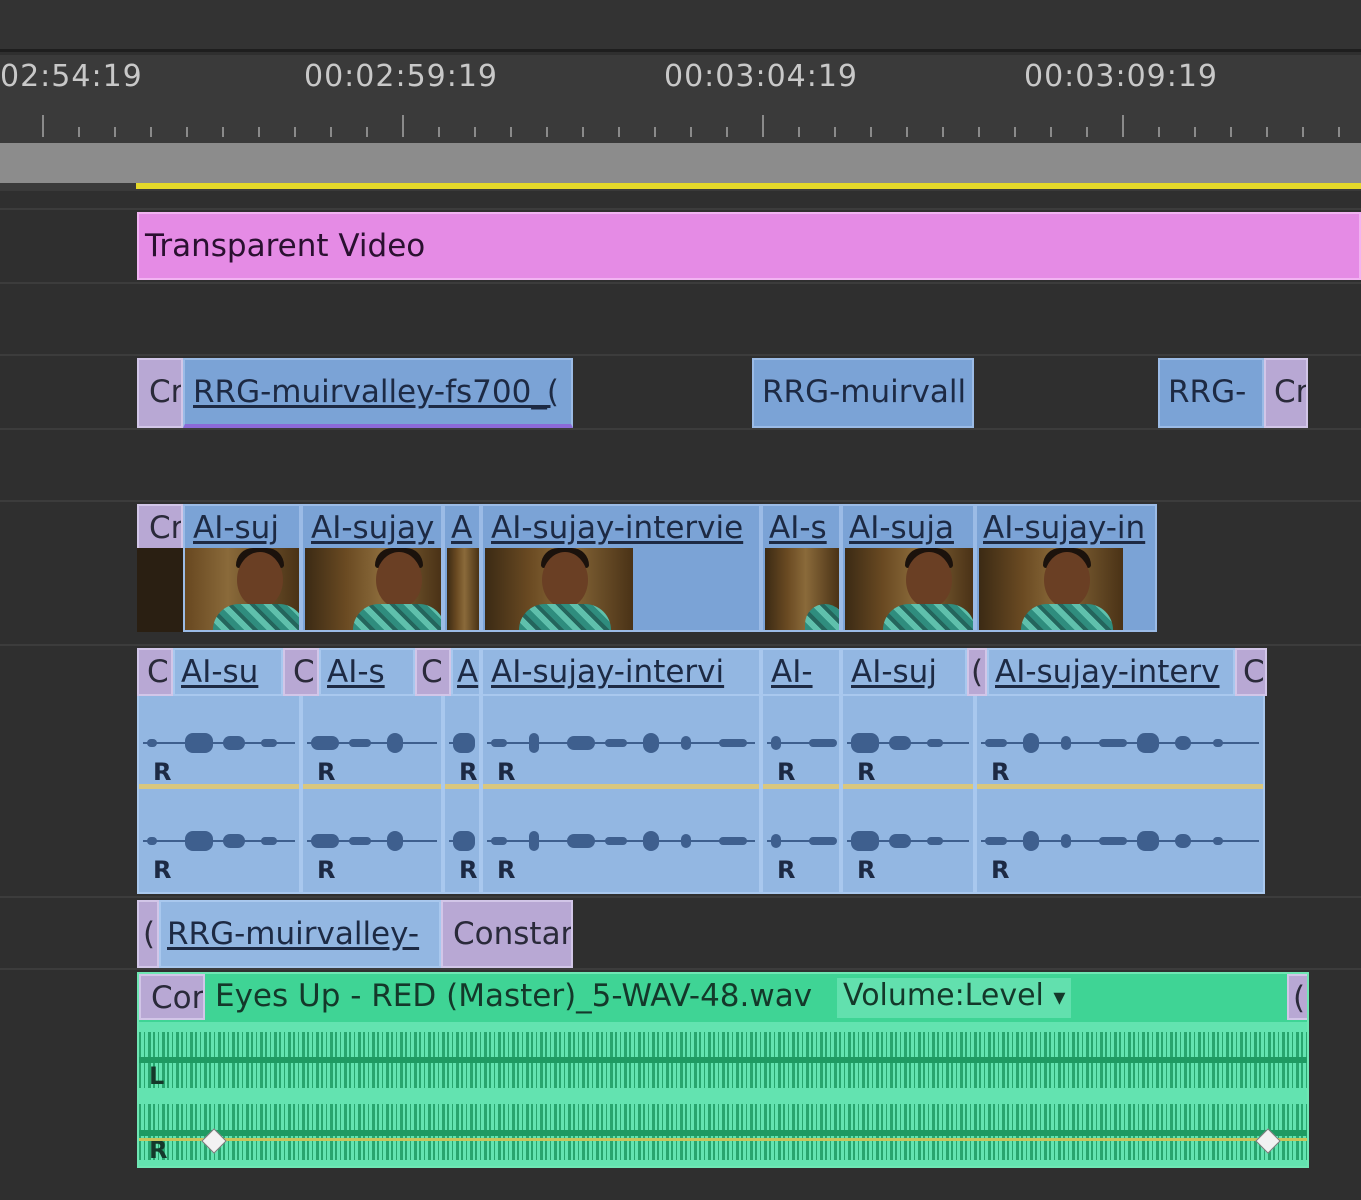 The height and width of the screenshot is (1200, 1361). What do you see at coordinates (178, 998) in the screenshot?
I see `transition-label: Cor` at bounding box center [178, 998].